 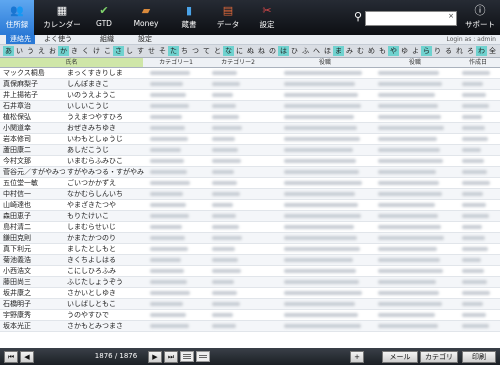 I want to click on kana-index-item: め, so click(x=371, y=51).